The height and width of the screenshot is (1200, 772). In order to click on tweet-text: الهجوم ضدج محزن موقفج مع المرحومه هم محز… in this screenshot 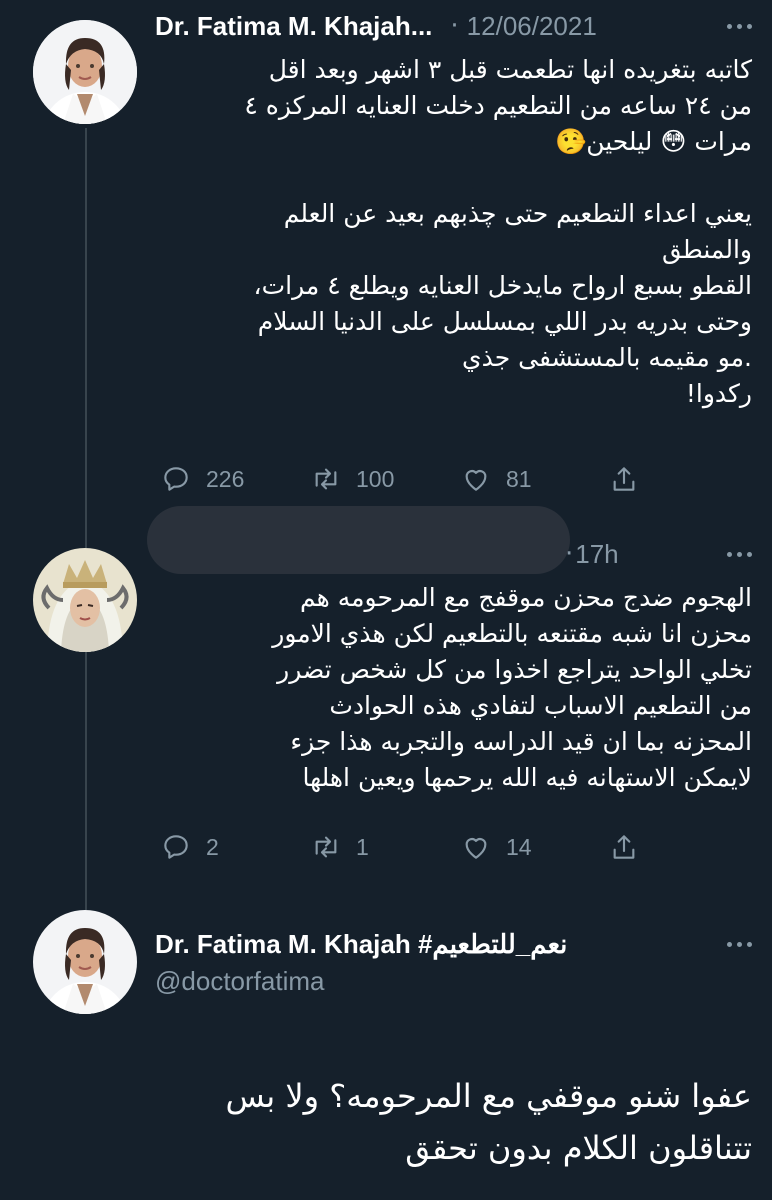, I will do `click(453, 688)`.